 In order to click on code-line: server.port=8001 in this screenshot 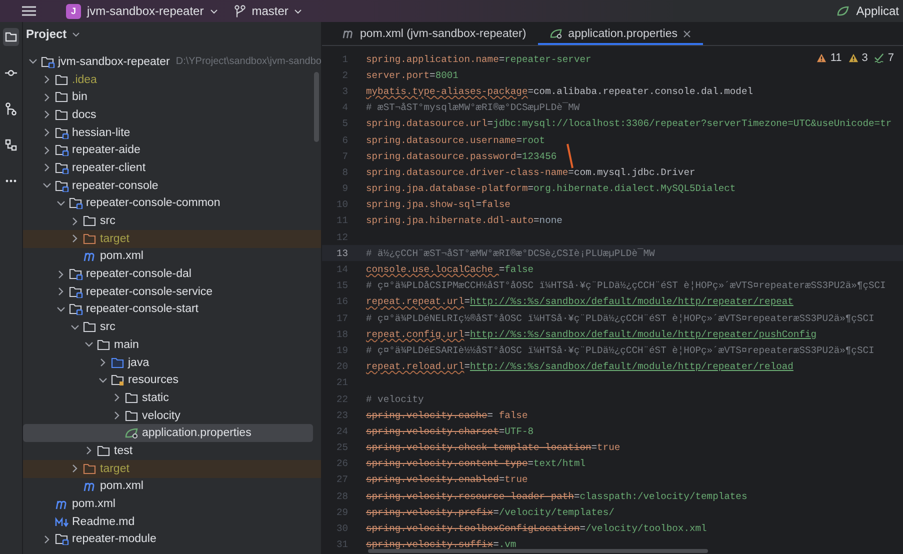, I will do `click(412, 75)`.